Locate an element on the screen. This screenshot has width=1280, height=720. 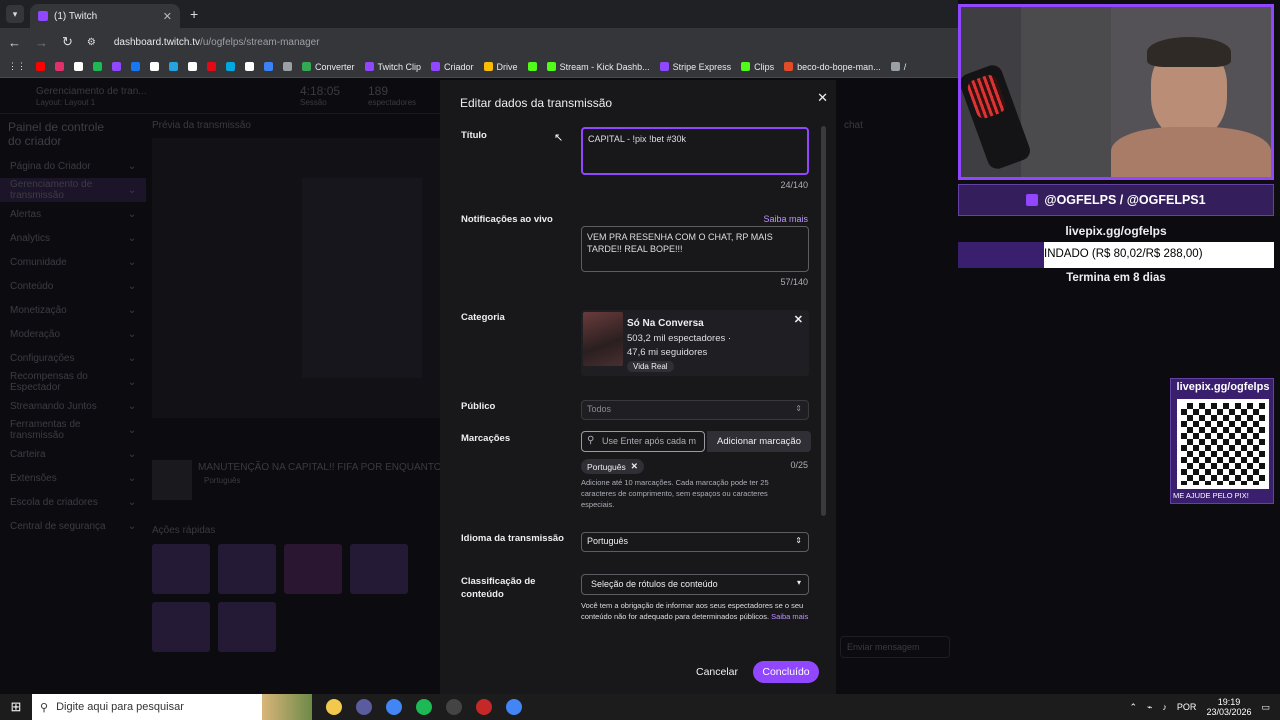
forward-icon: → is located at coordinates (41, 42).